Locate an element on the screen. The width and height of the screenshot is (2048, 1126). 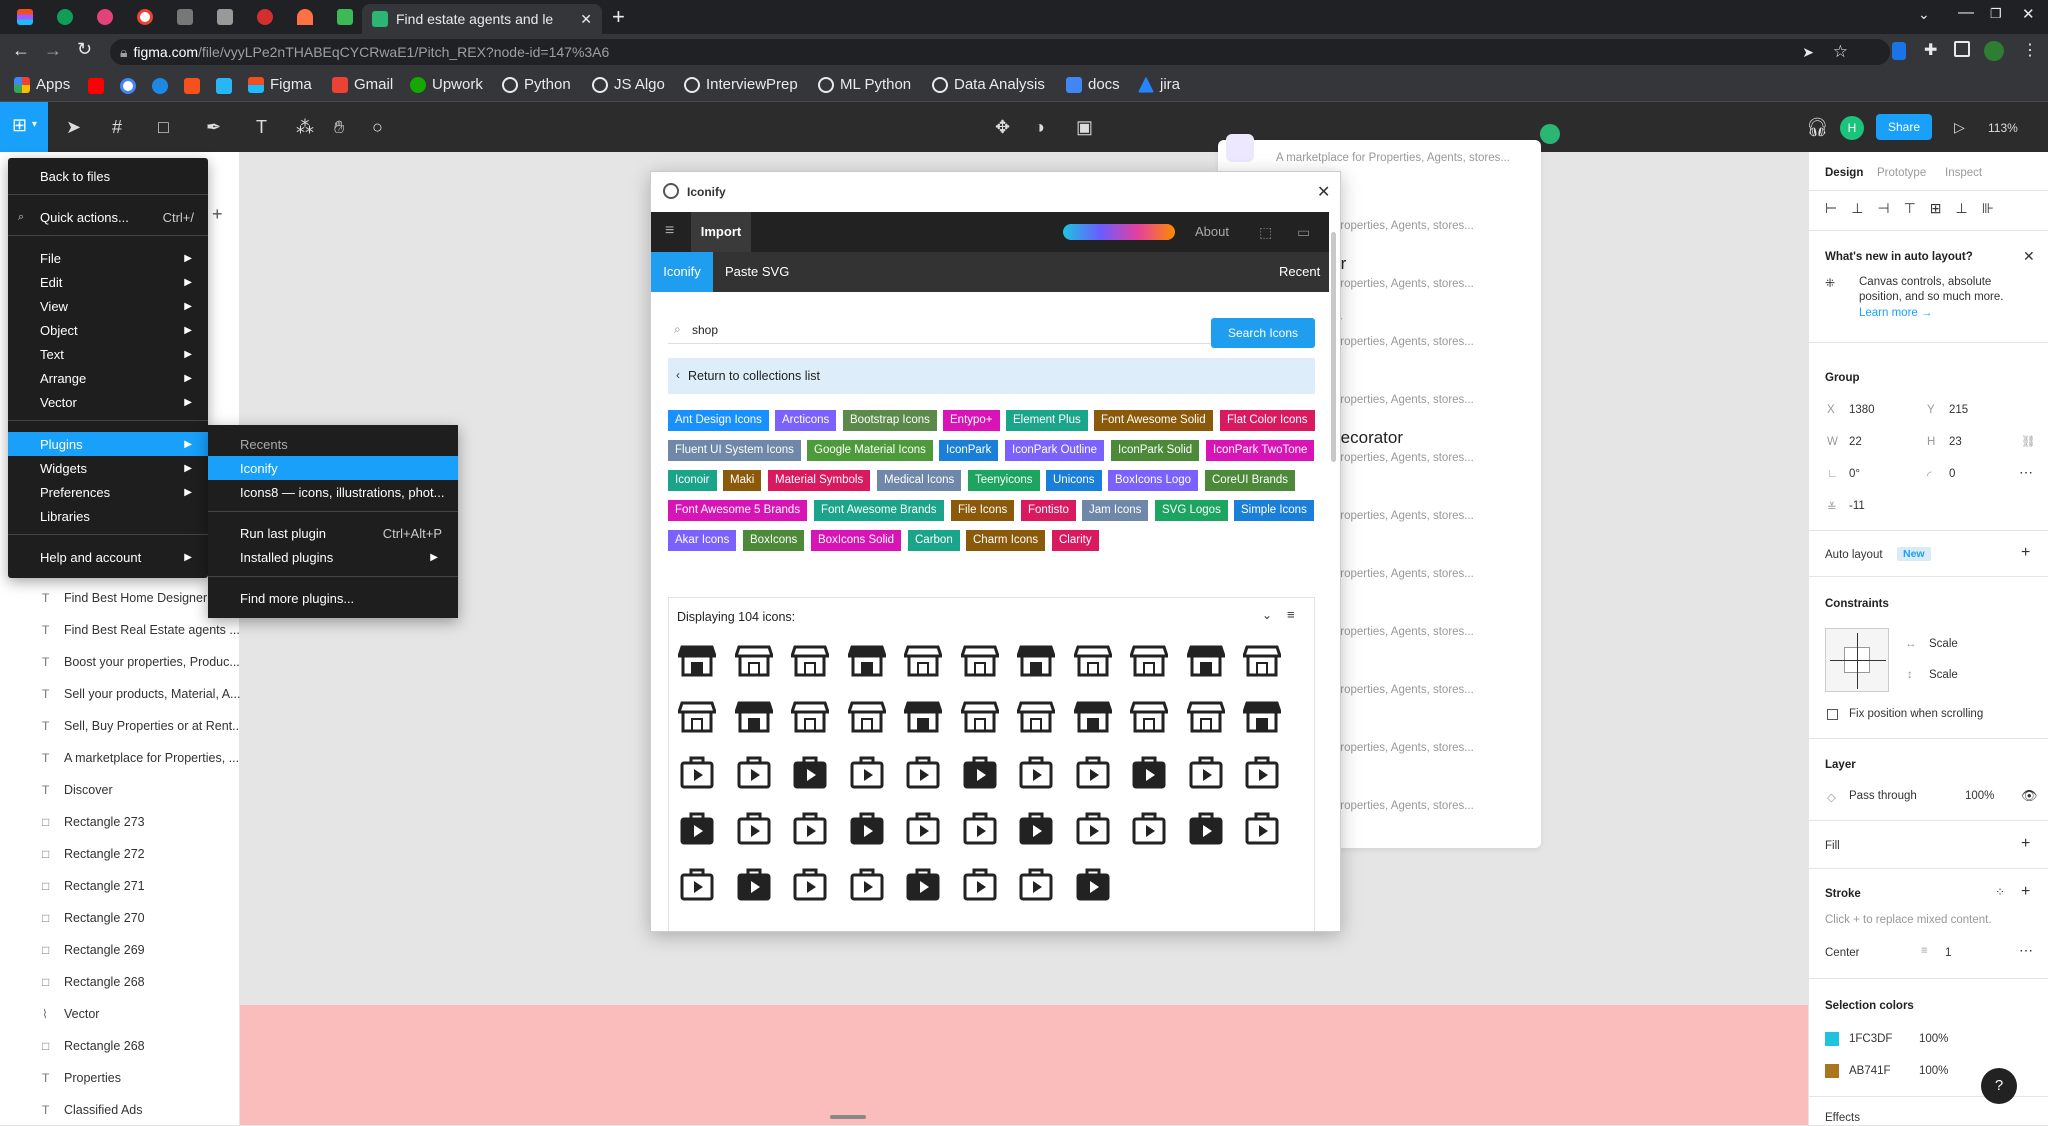
bookmark-docs: docs is located at coordinates (1093, 84).